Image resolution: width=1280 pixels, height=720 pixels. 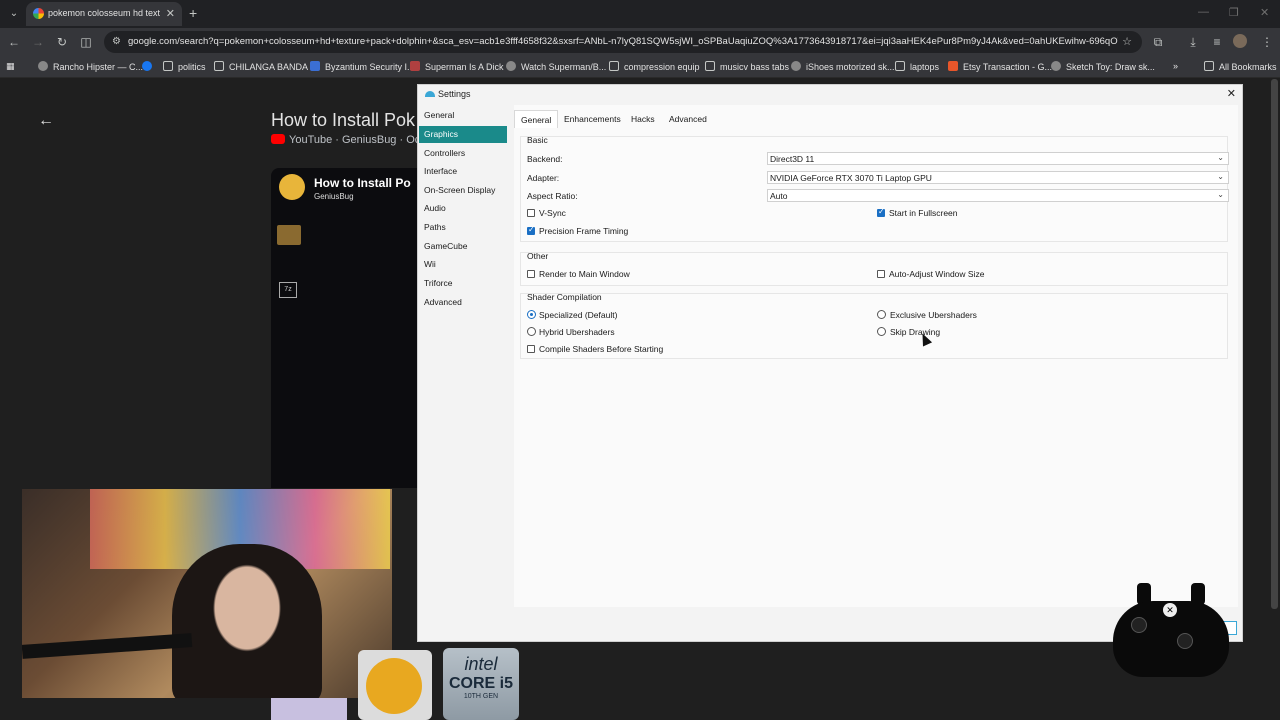 What do you see at coordinates (1234, 12) in the screenshot?
I see `maximize-icon: ❐` at bounding box center [1234, 12].